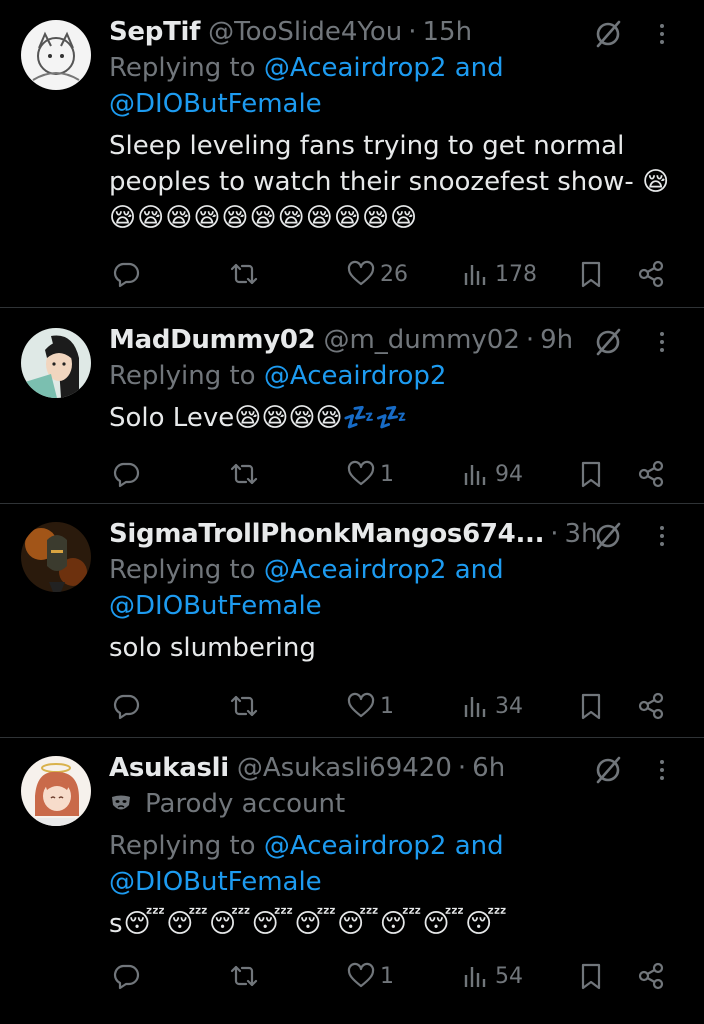 This screenshot has height=1024, width=704. Describe the element at coordinates (516, 274) in the screenshot. I see `view-count: 178` at that location.